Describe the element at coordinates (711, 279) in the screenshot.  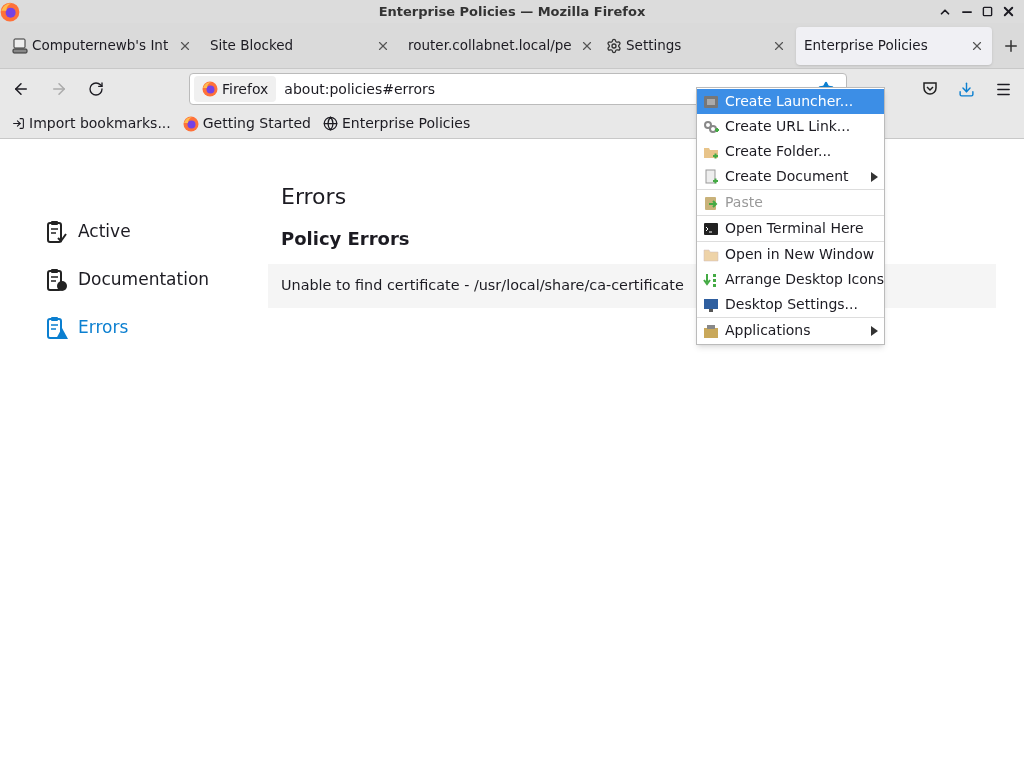
I see `arrange-icon` at that location.